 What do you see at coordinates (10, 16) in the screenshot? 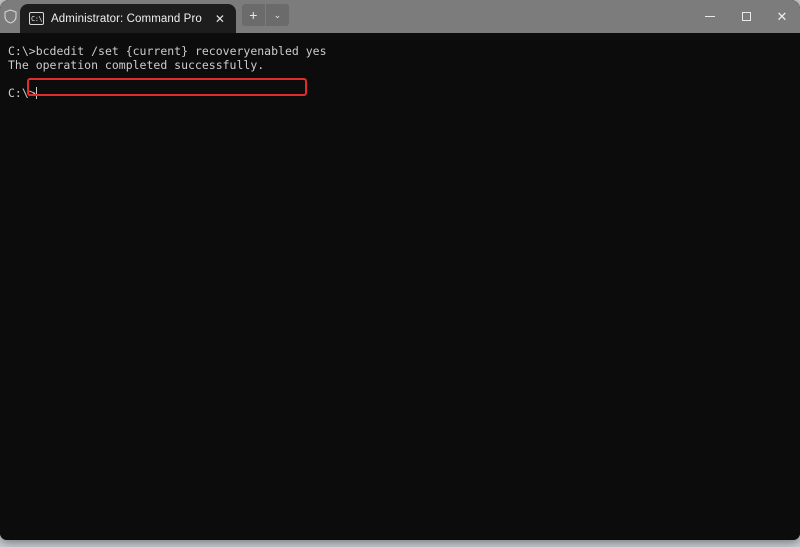
I see `shield-icon` at bounding box center [10, 16].